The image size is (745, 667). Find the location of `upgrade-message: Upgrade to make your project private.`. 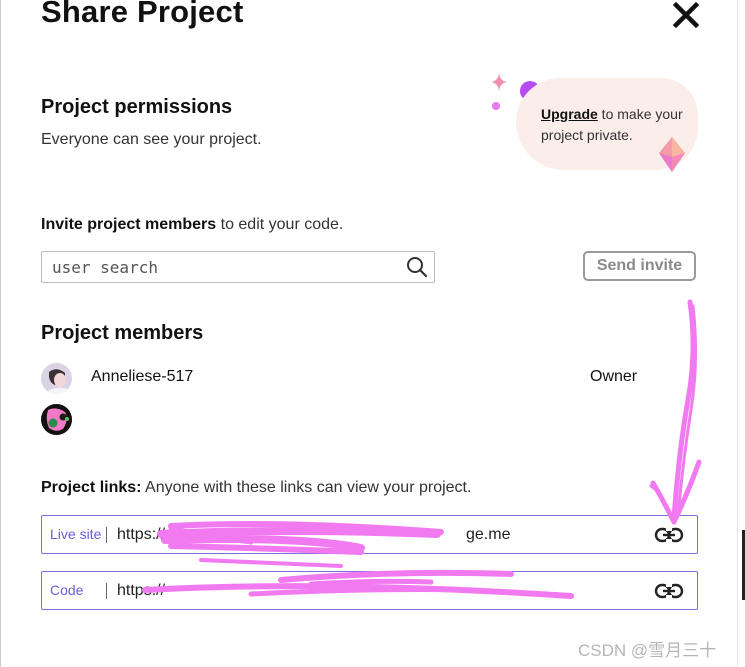

upgrade-message: Upgrade to make your project private. is located at coordinates (621, 125).